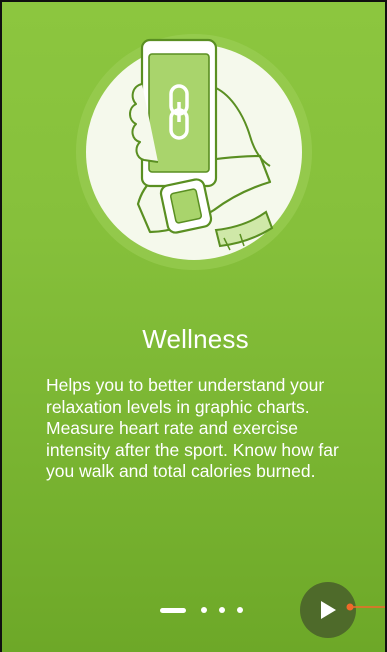 Image resolution: width=387 pixels, height=652 pixels. What do you see at coordinates (365, 607) in the screenshot?
I see `tap-hint-pointer` at bounding box center [365, 607].